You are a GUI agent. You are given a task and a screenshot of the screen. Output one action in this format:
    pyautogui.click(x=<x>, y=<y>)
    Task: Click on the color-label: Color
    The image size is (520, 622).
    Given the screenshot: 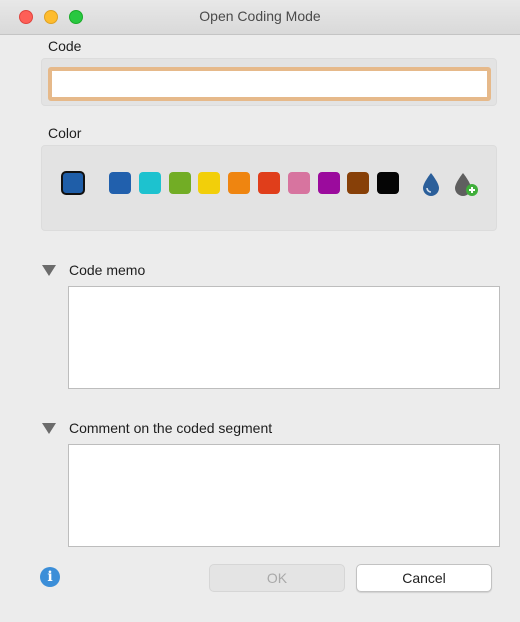 What is the action you would take?
    pyautogui.click(x=65, y=133)
    